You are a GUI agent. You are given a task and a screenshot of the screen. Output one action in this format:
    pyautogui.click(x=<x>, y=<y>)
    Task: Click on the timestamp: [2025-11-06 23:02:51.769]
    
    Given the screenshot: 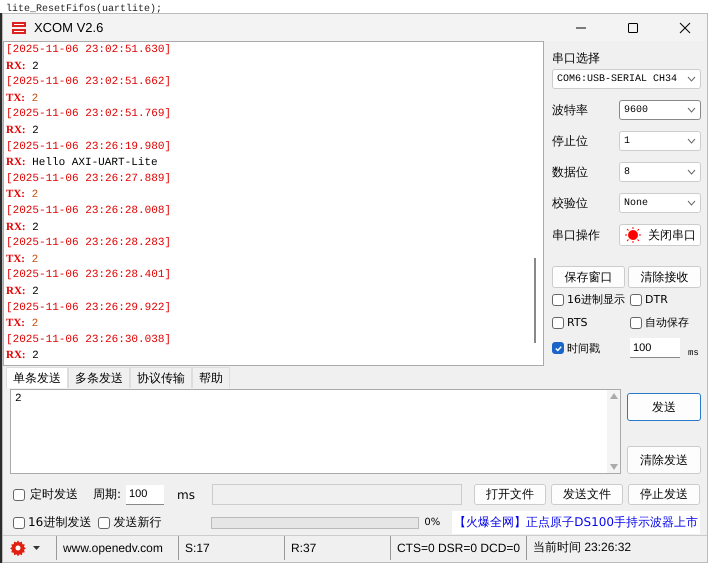 What is the action you would take?
    pyautogui.click(x=89, y=114)
    